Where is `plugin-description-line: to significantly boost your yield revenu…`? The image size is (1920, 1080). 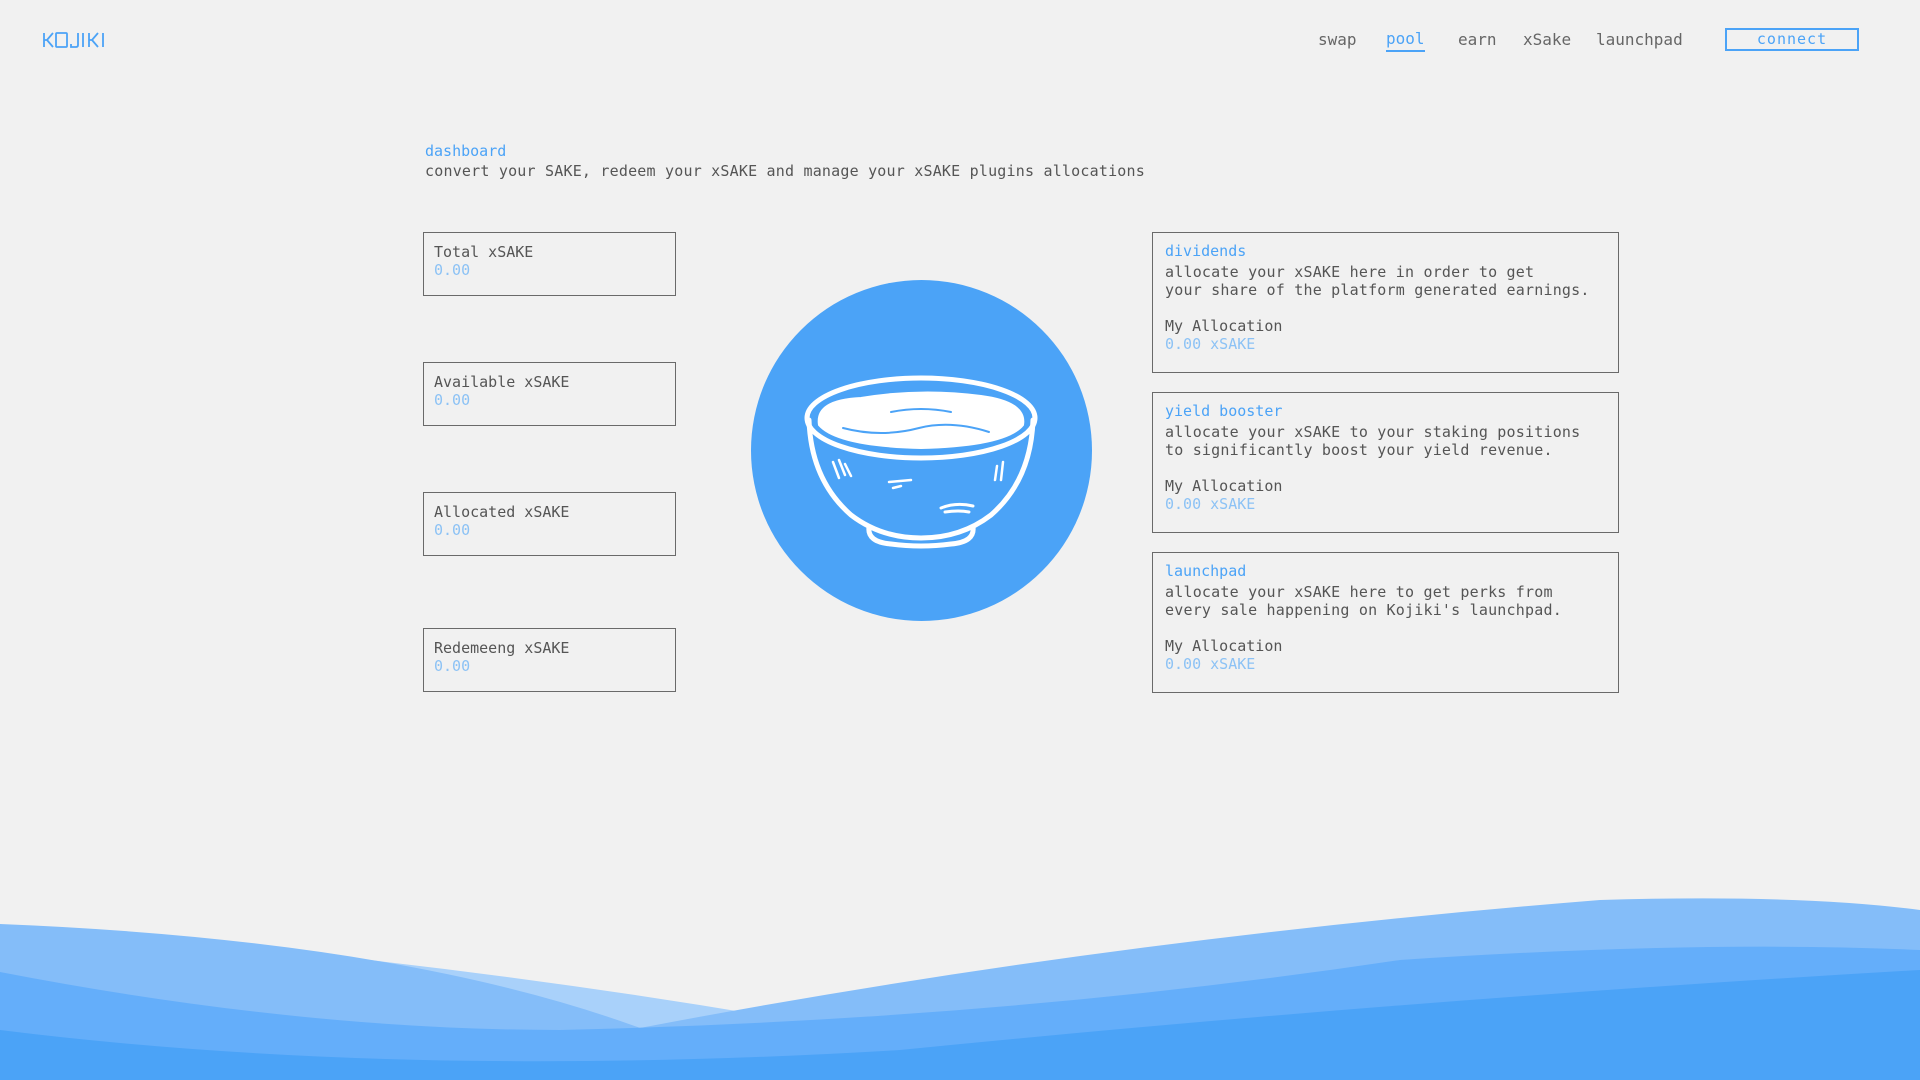 plugin-description-line: to significantly boost your yield revenu… is located at coordinates (1359, 450).